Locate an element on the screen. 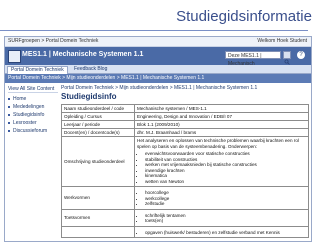 The image size is (320, 242). row-value: schriftelijk tentamen toets(en) is located at coordinates (221, 217).